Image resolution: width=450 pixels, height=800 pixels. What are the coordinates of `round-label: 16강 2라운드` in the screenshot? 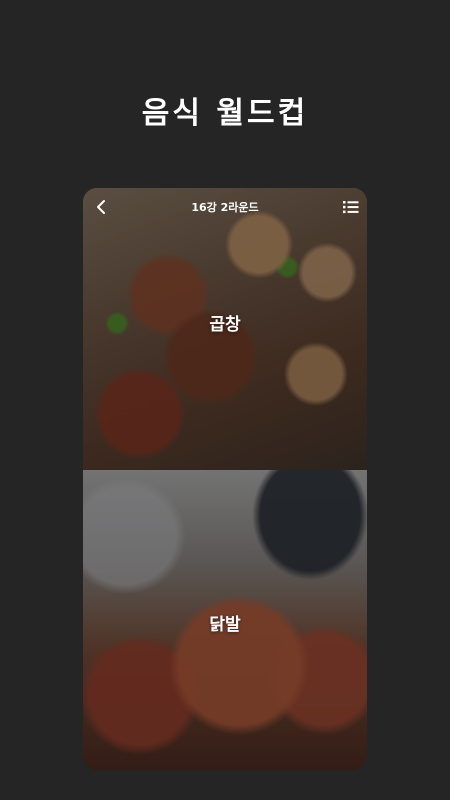 It's located at (225, 207).